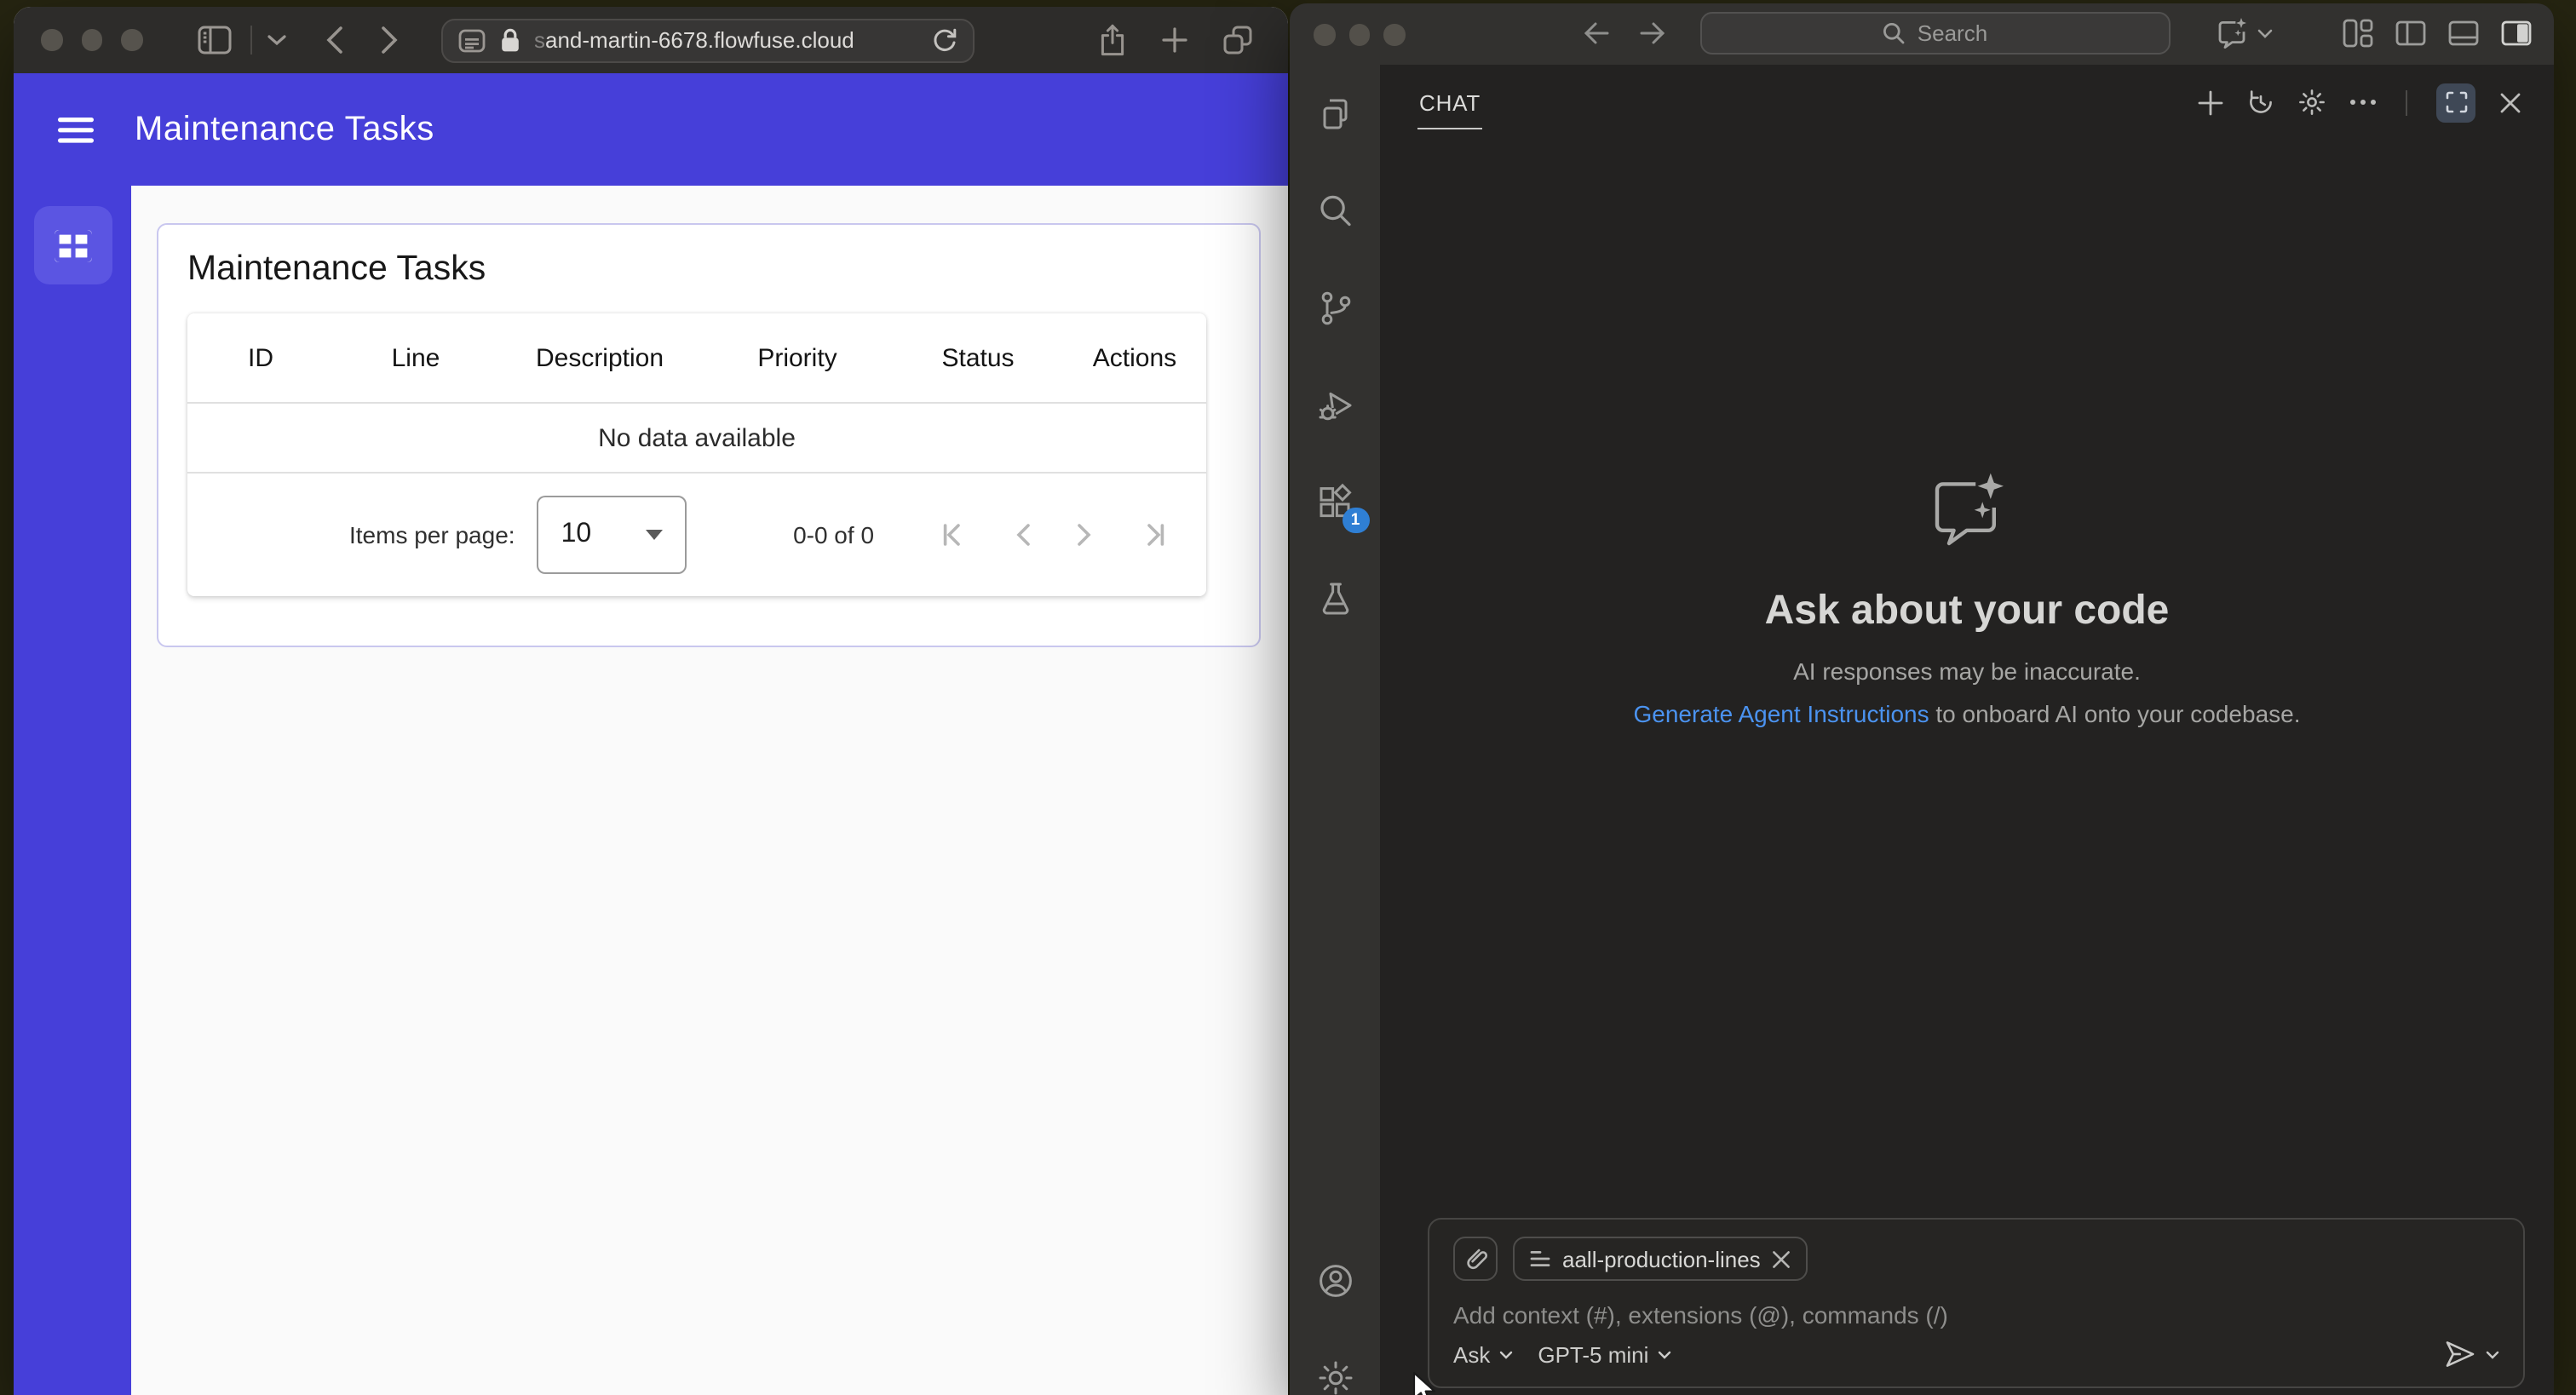 The width and height of the screenshot is (2576, 1395). I want to click on app-header: Maintenance Tasks, so click(651, 129).